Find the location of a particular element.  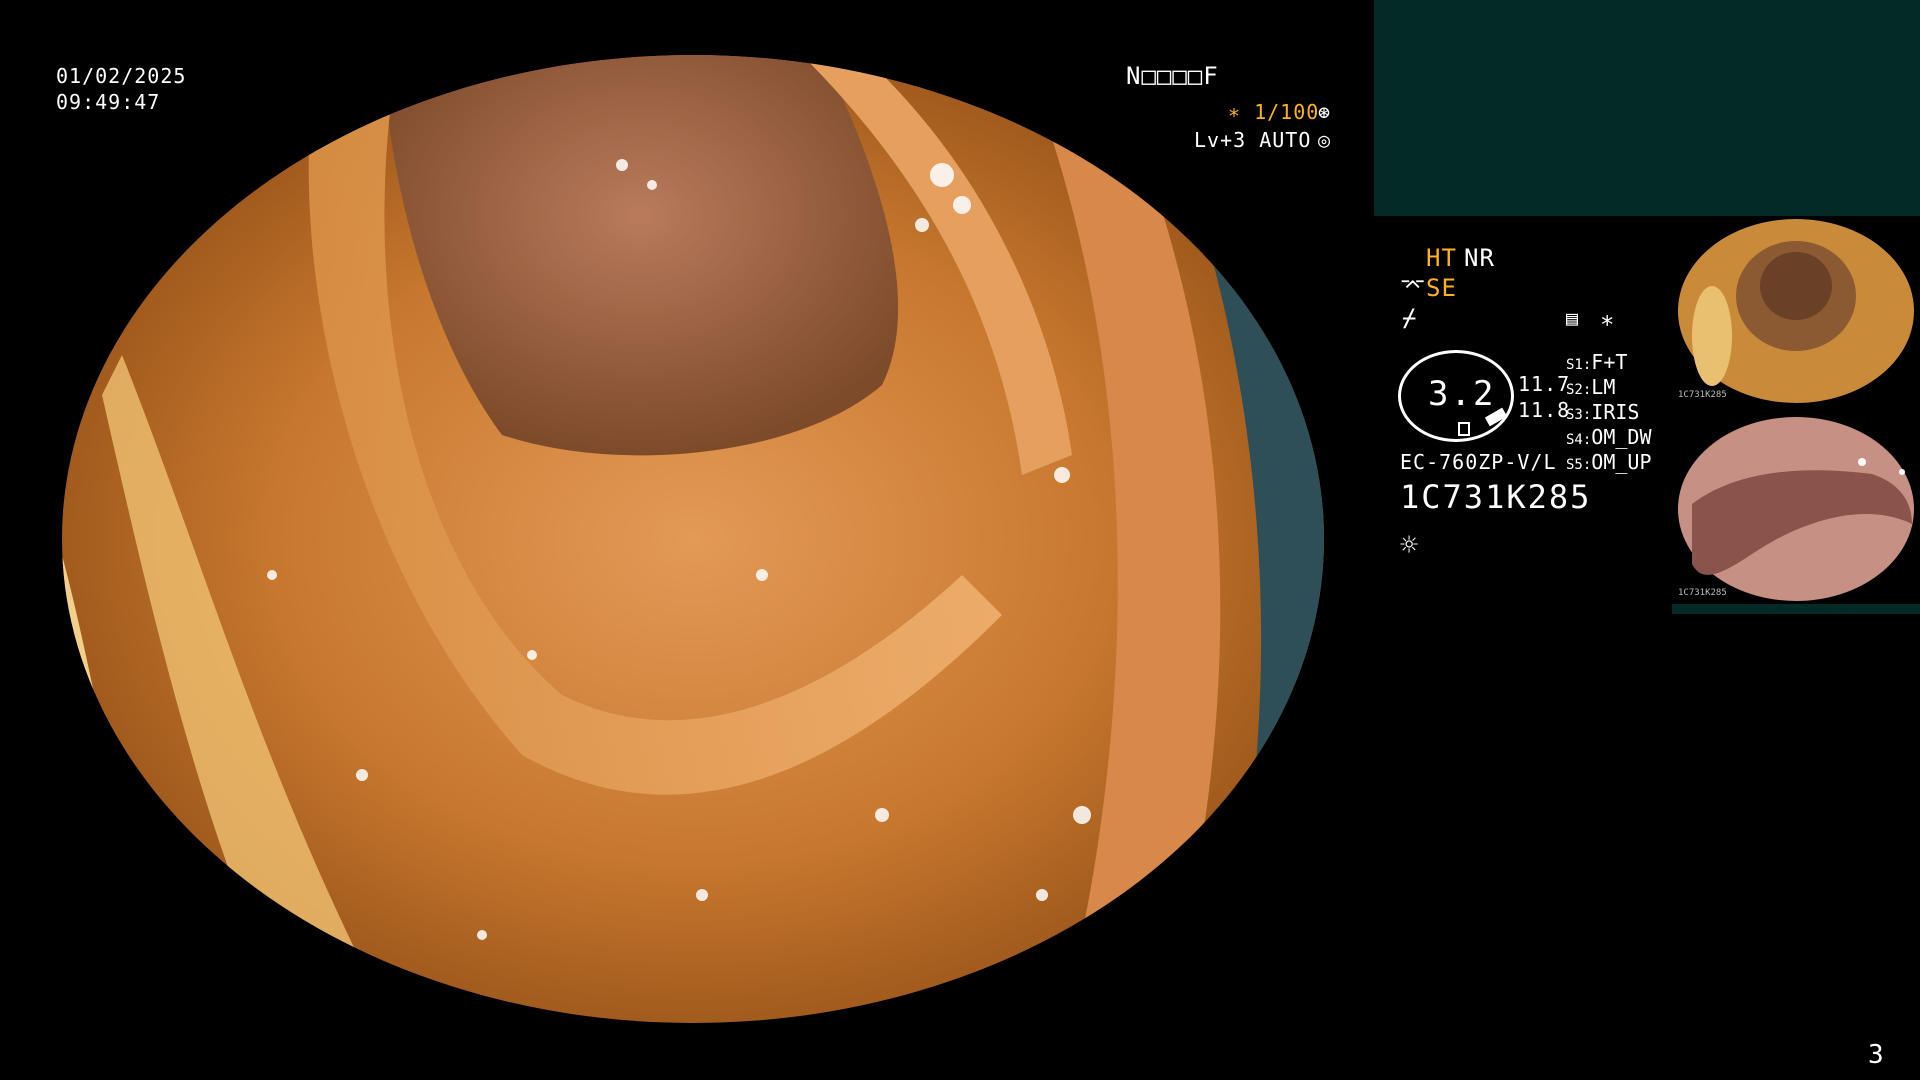

switch-list: S1:F+T S2:LM S3:IRIS S4:OM_DW S5:OM_UP is located at coordinates (1609, 412).